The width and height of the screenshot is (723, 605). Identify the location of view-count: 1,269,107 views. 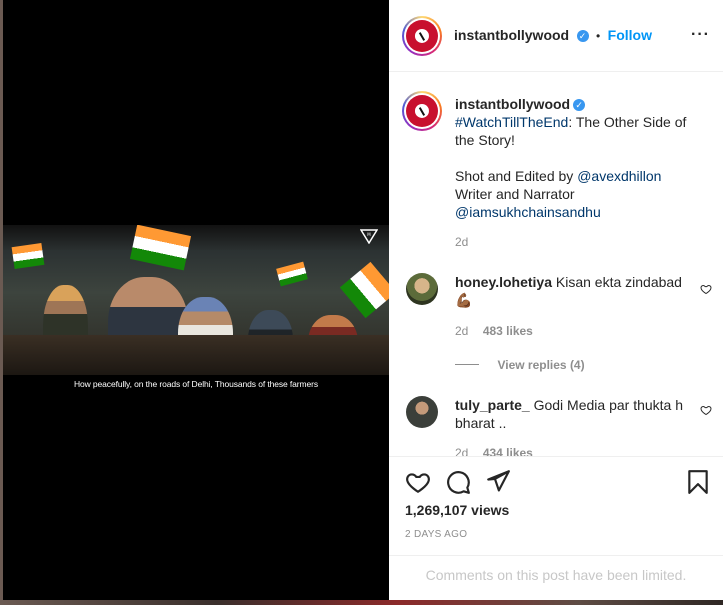
(457, 510).